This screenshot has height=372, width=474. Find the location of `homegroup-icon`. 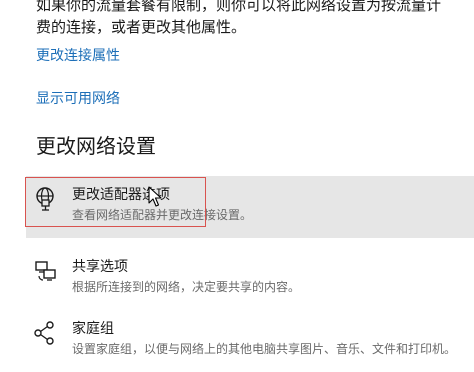

homegroup-icon is located at coordinates (44, 333).